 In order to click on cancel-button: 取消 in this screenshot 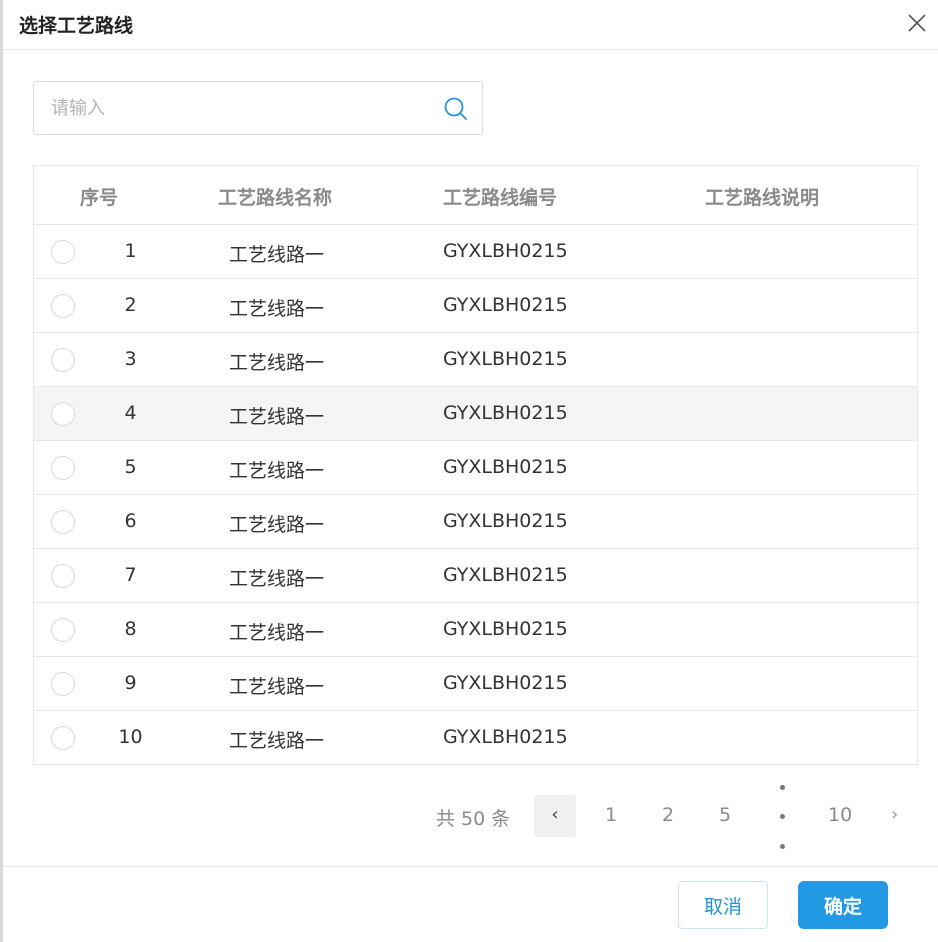, I will do `click(723, 905)`.